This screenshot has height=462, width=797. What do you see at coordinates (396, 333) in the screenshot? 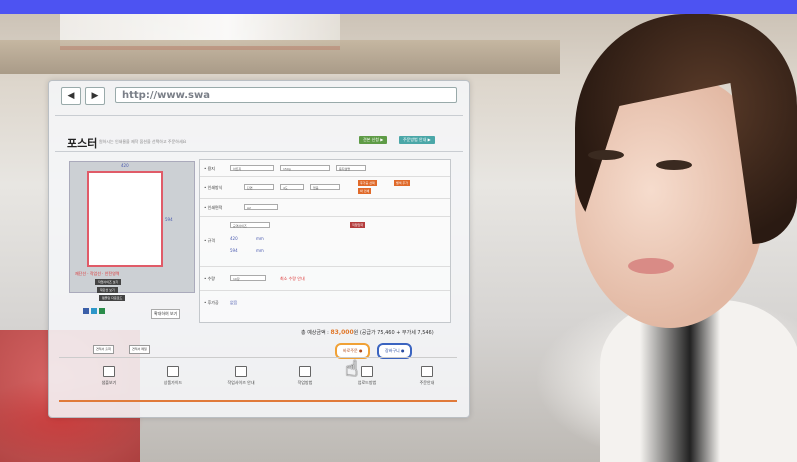
I see `price-detail: (공급가 75,460 + 부가세 7,546)` at bounding box center [396, 333].